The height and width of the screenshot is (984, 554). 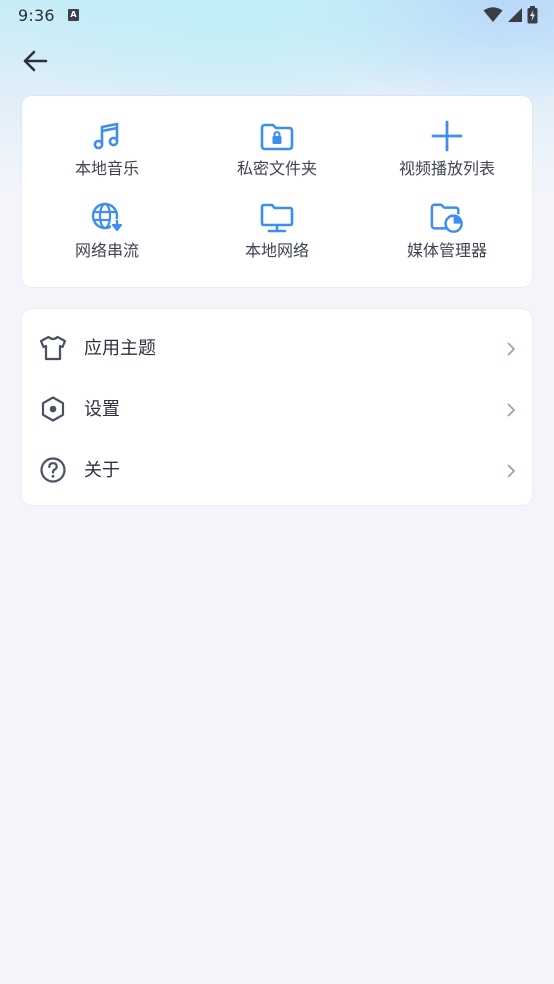 What do you see at coordinates (73, 15) in the screenshot?
I see `input-method-badge: A` at bounding box center [73, 15].